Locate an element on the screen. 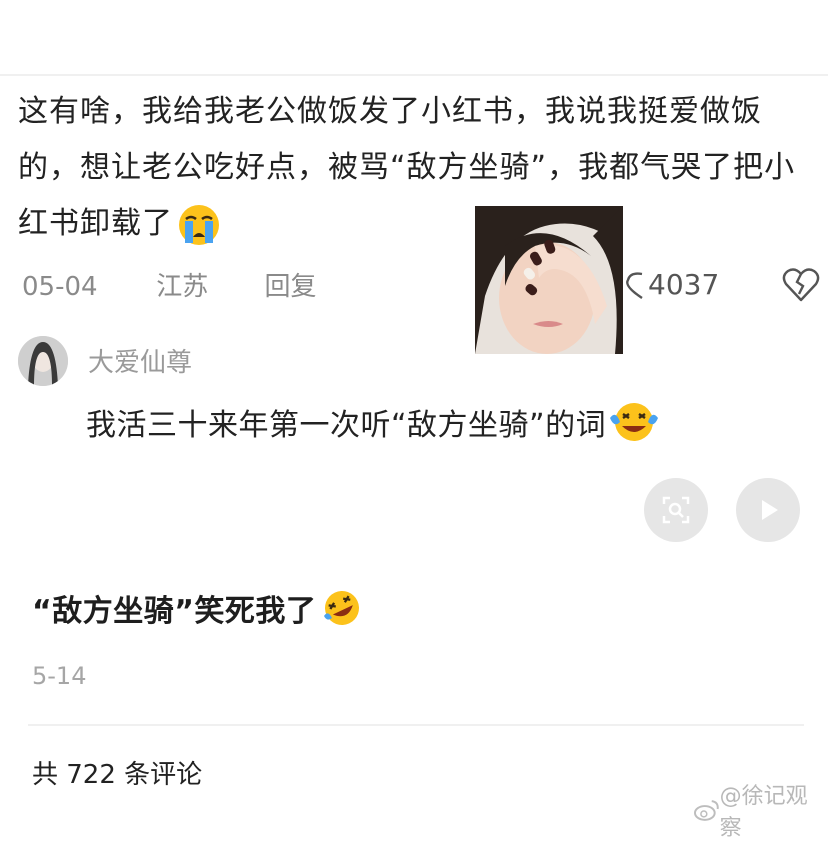 The image size is (828, 842). user-avatar-icon is located at coordinates (43, 361).